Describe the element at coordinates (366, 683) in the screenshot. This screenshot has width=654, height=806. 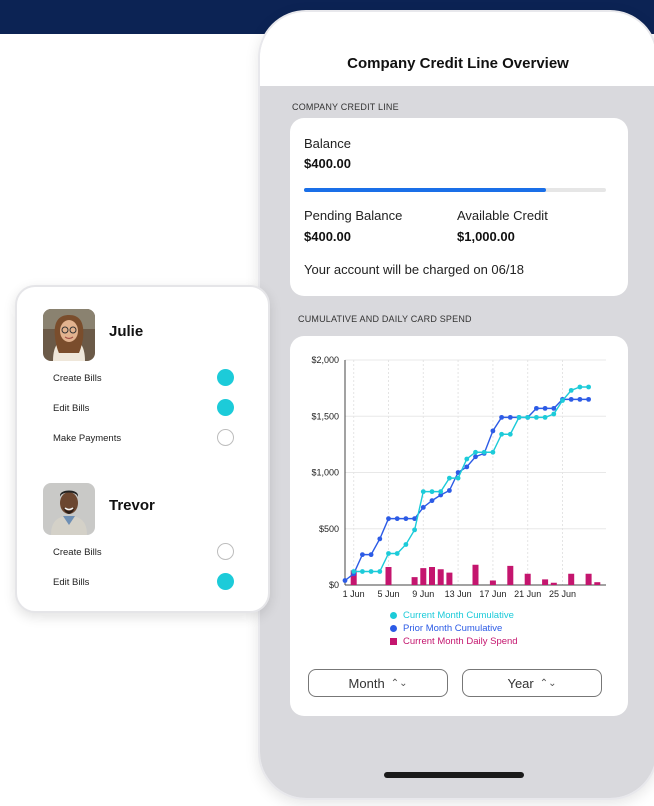
I see `month-period-label: Month` at that location.